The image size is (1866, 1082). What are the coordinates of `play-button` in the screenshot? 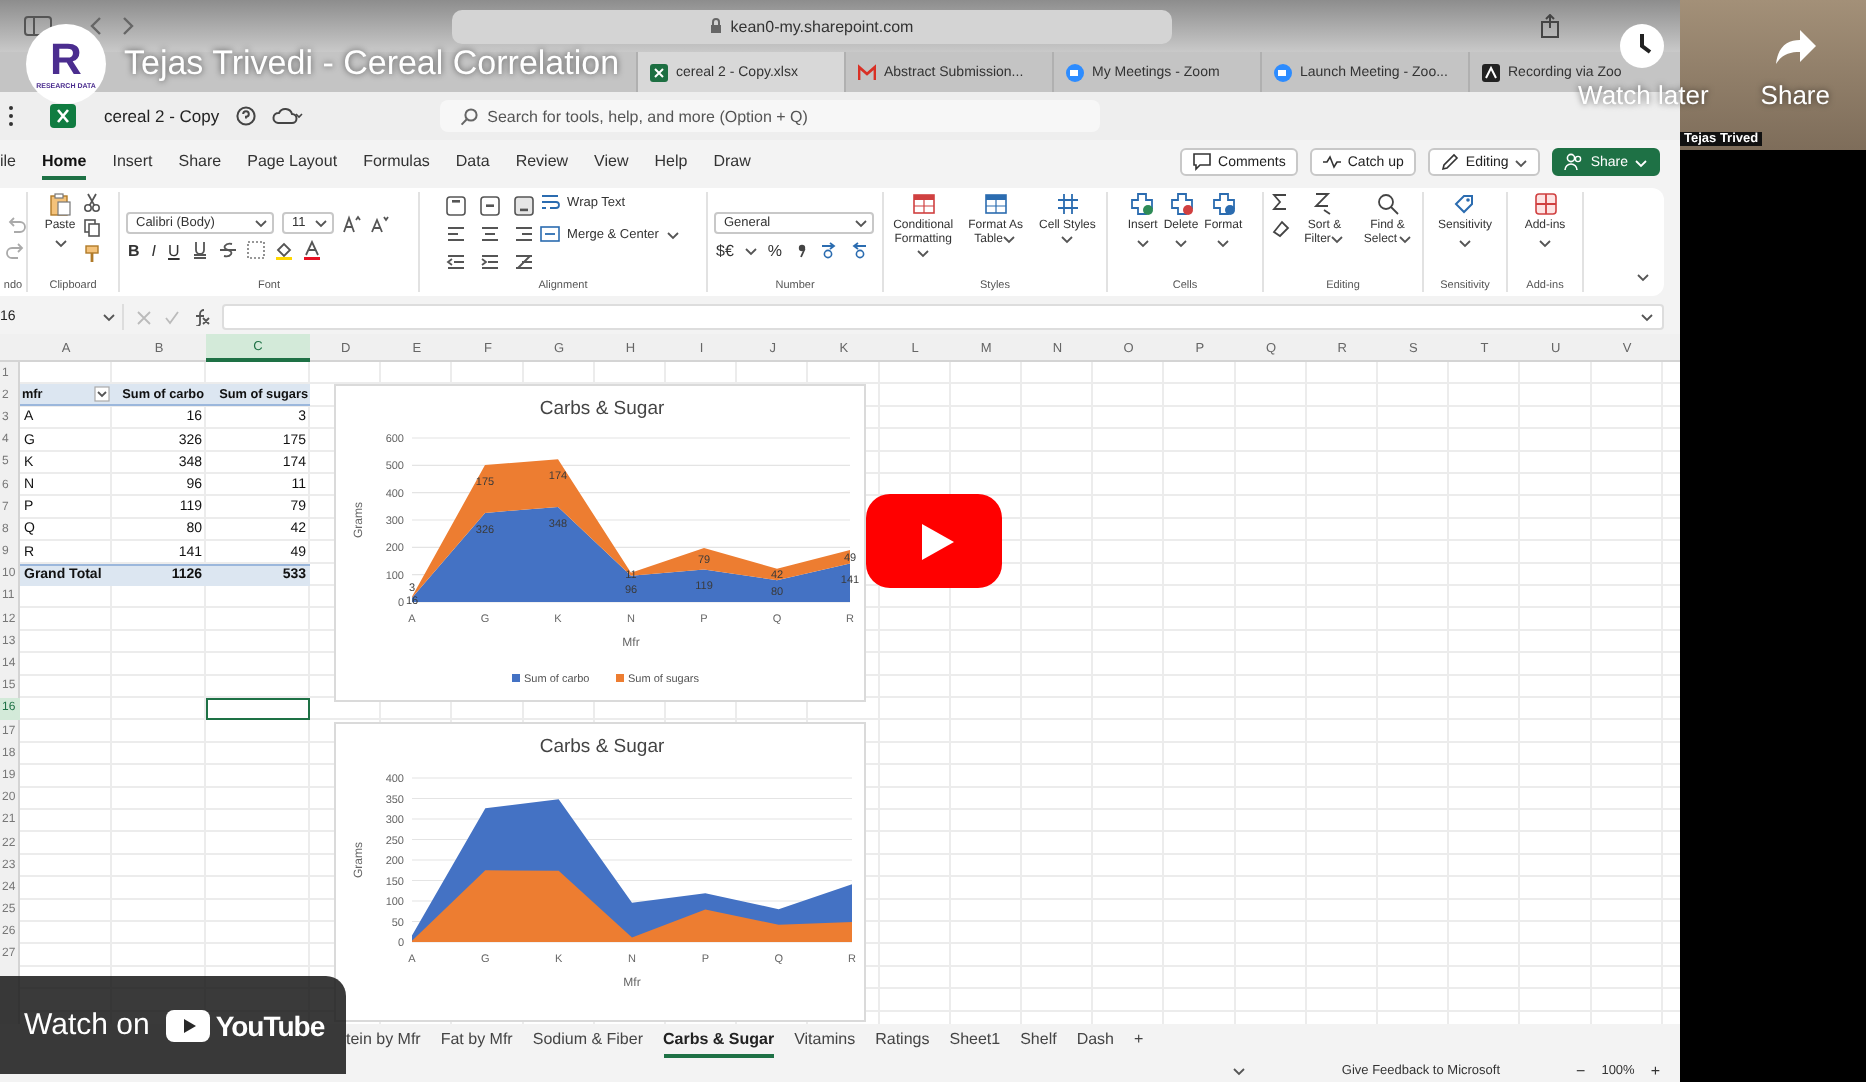 It's located at (934, 541).